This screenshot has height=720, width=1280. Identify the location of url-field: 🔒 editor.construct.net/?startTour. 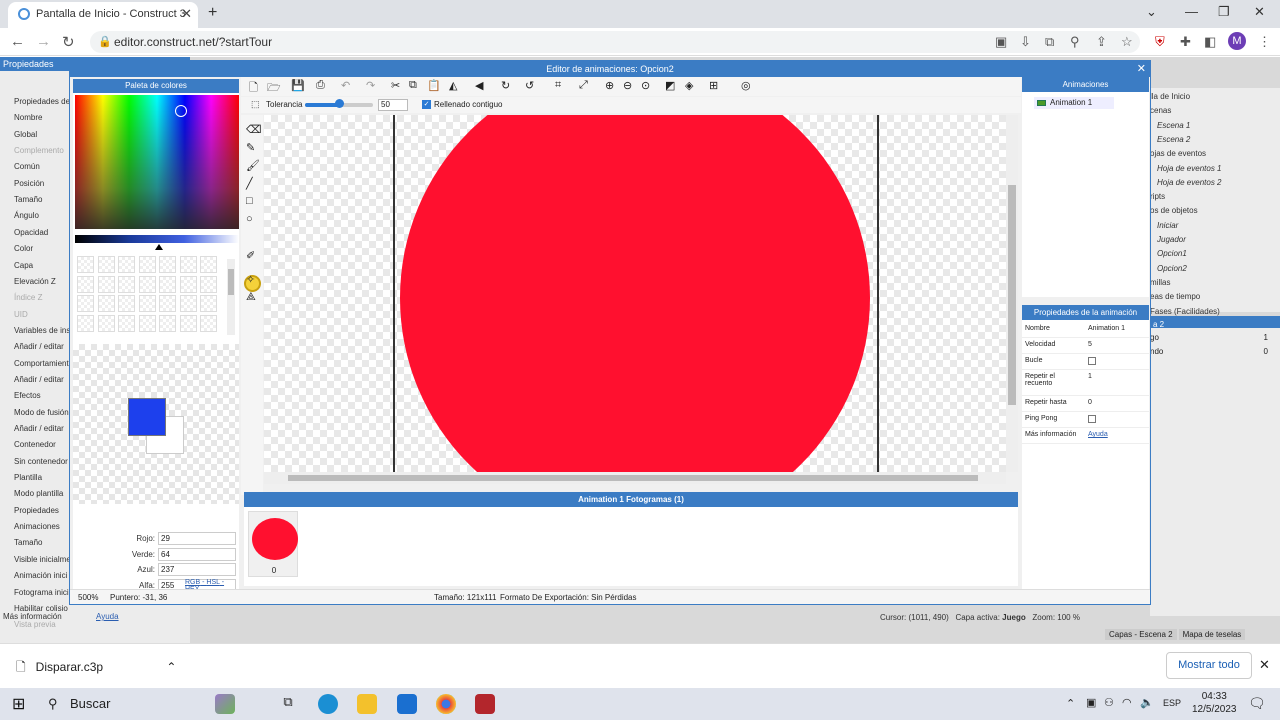
(615, 42).